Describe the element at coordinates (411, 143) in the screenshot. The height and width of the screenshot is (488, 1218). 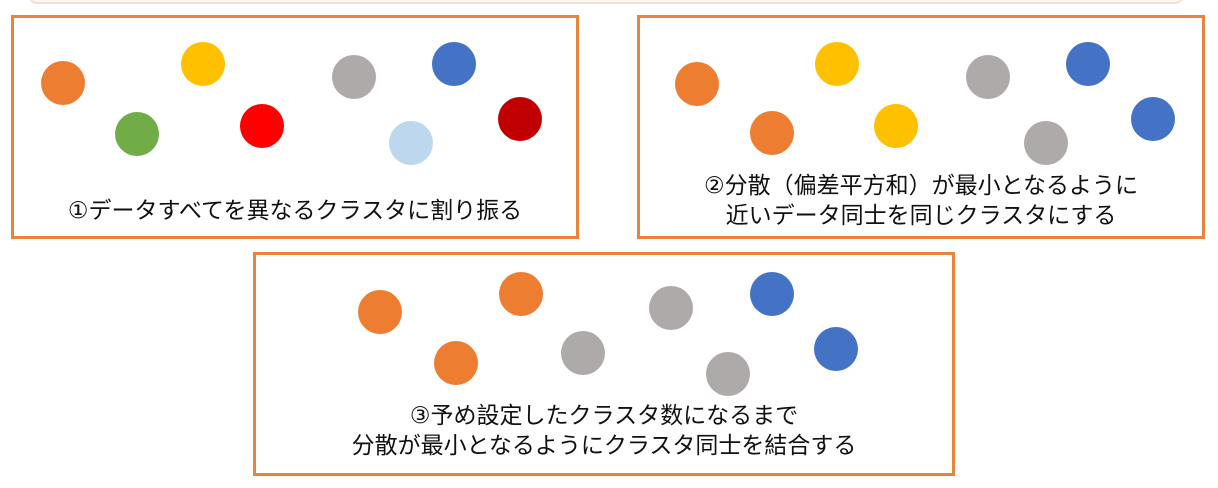
I see `light-blue-cluster-dot` at that location.